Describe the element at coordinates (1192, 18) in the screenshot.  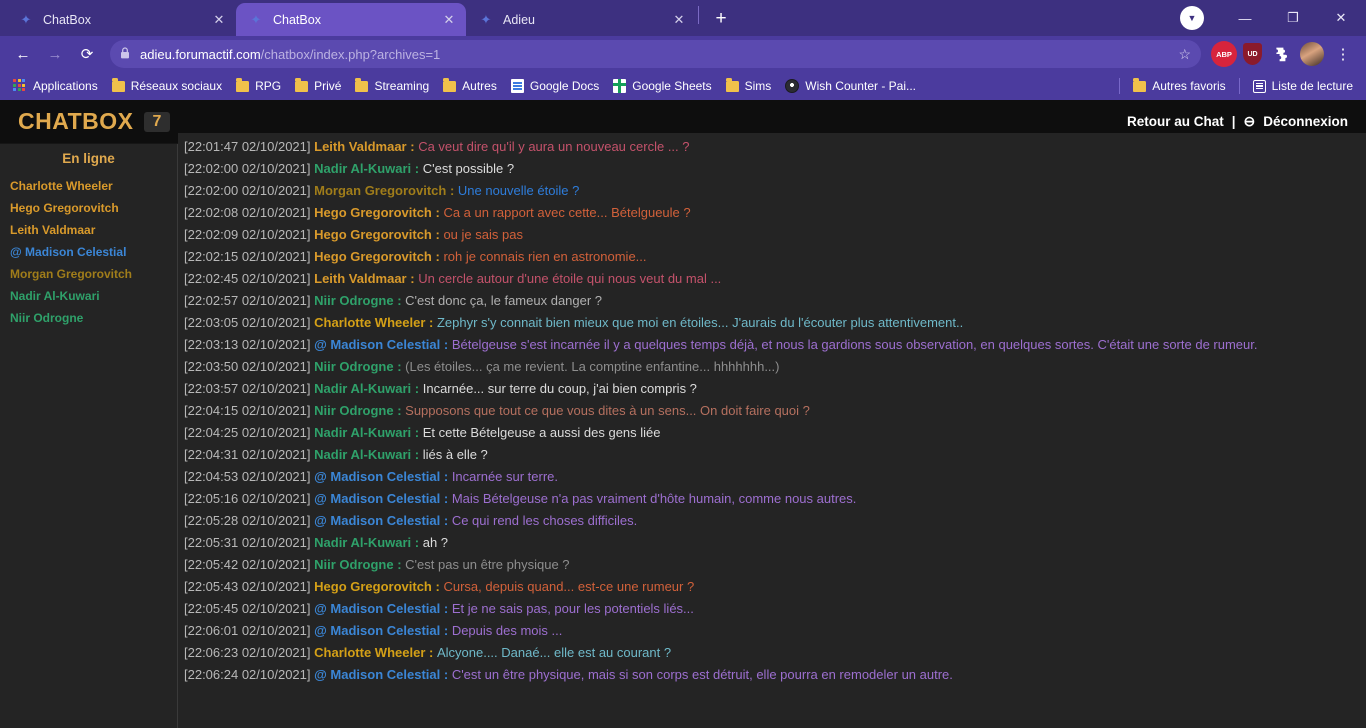
I see `profile-chip-icon: ▼` at that location.